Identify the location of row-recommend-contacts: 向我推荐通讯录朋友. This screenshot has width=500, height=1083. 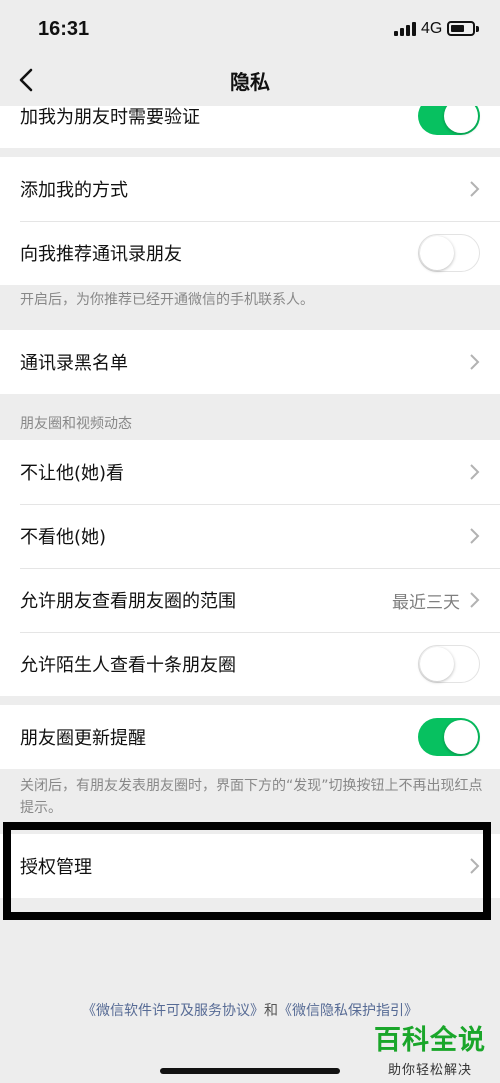
(250, 253).